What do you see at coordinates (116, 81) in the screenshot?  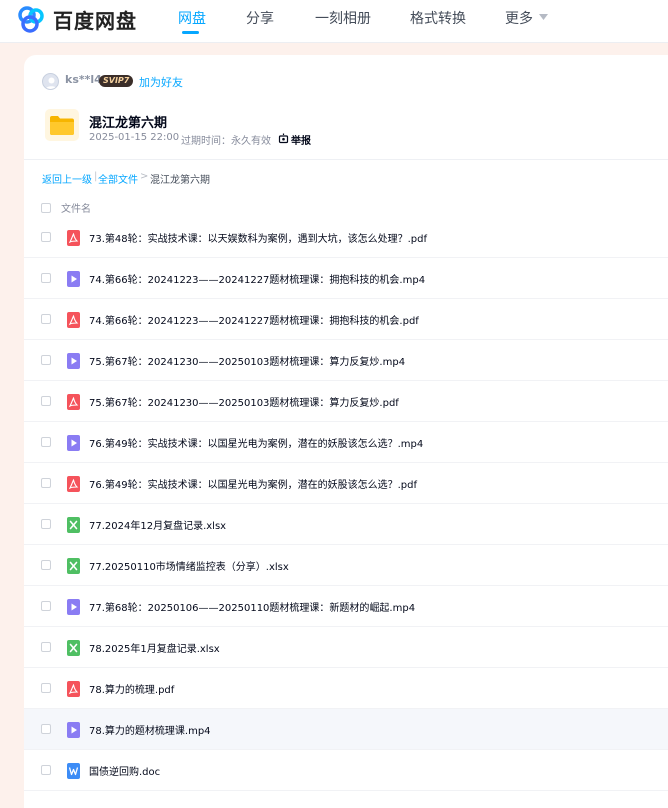 I see `svip-badge: SVIP7` at bounding box center [116, 81].